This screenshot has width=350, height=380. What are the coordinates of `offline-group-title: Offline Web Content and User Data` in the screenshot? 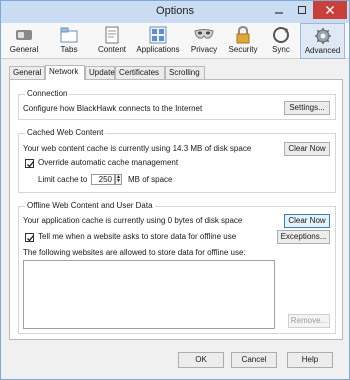 It's located at (90, 205).